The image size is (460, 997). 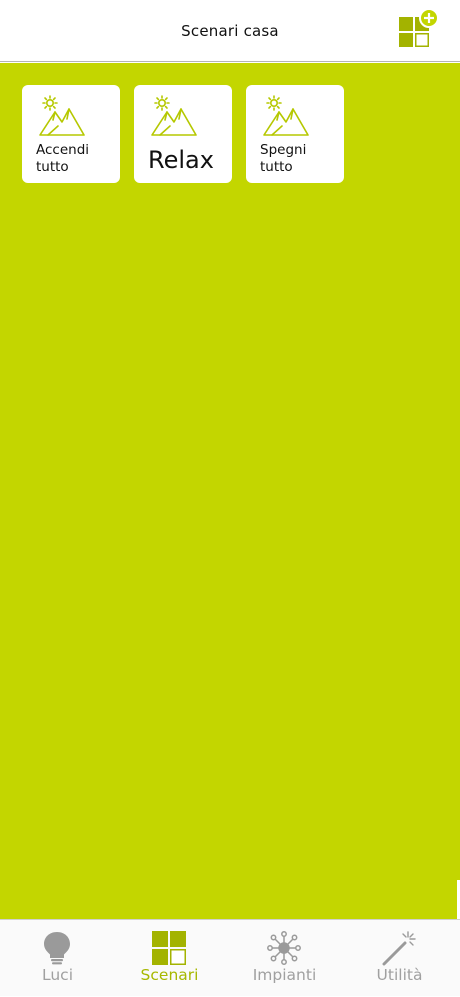 I want to click on scene-card-accendi-tutto: Accendi tutto, so click(x=71, y=134).